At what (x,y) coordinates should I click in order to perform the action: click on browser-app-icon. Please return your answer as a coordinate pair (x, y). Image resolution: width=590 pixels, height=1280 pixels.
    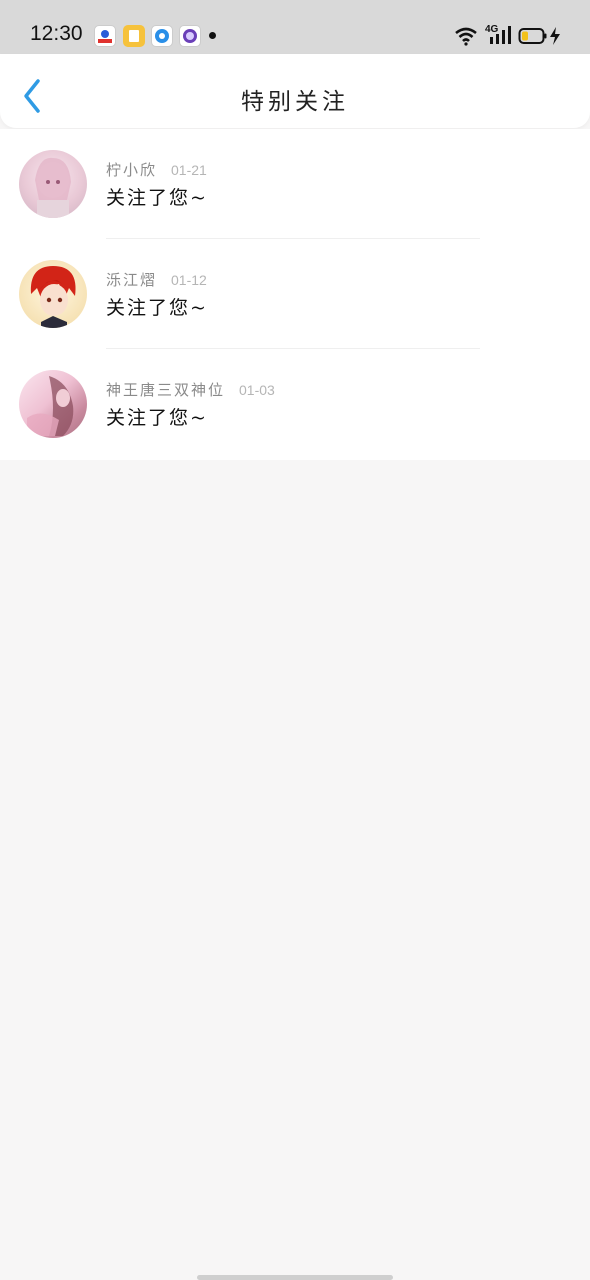
    Looking at the image, I should click on (162, 36).